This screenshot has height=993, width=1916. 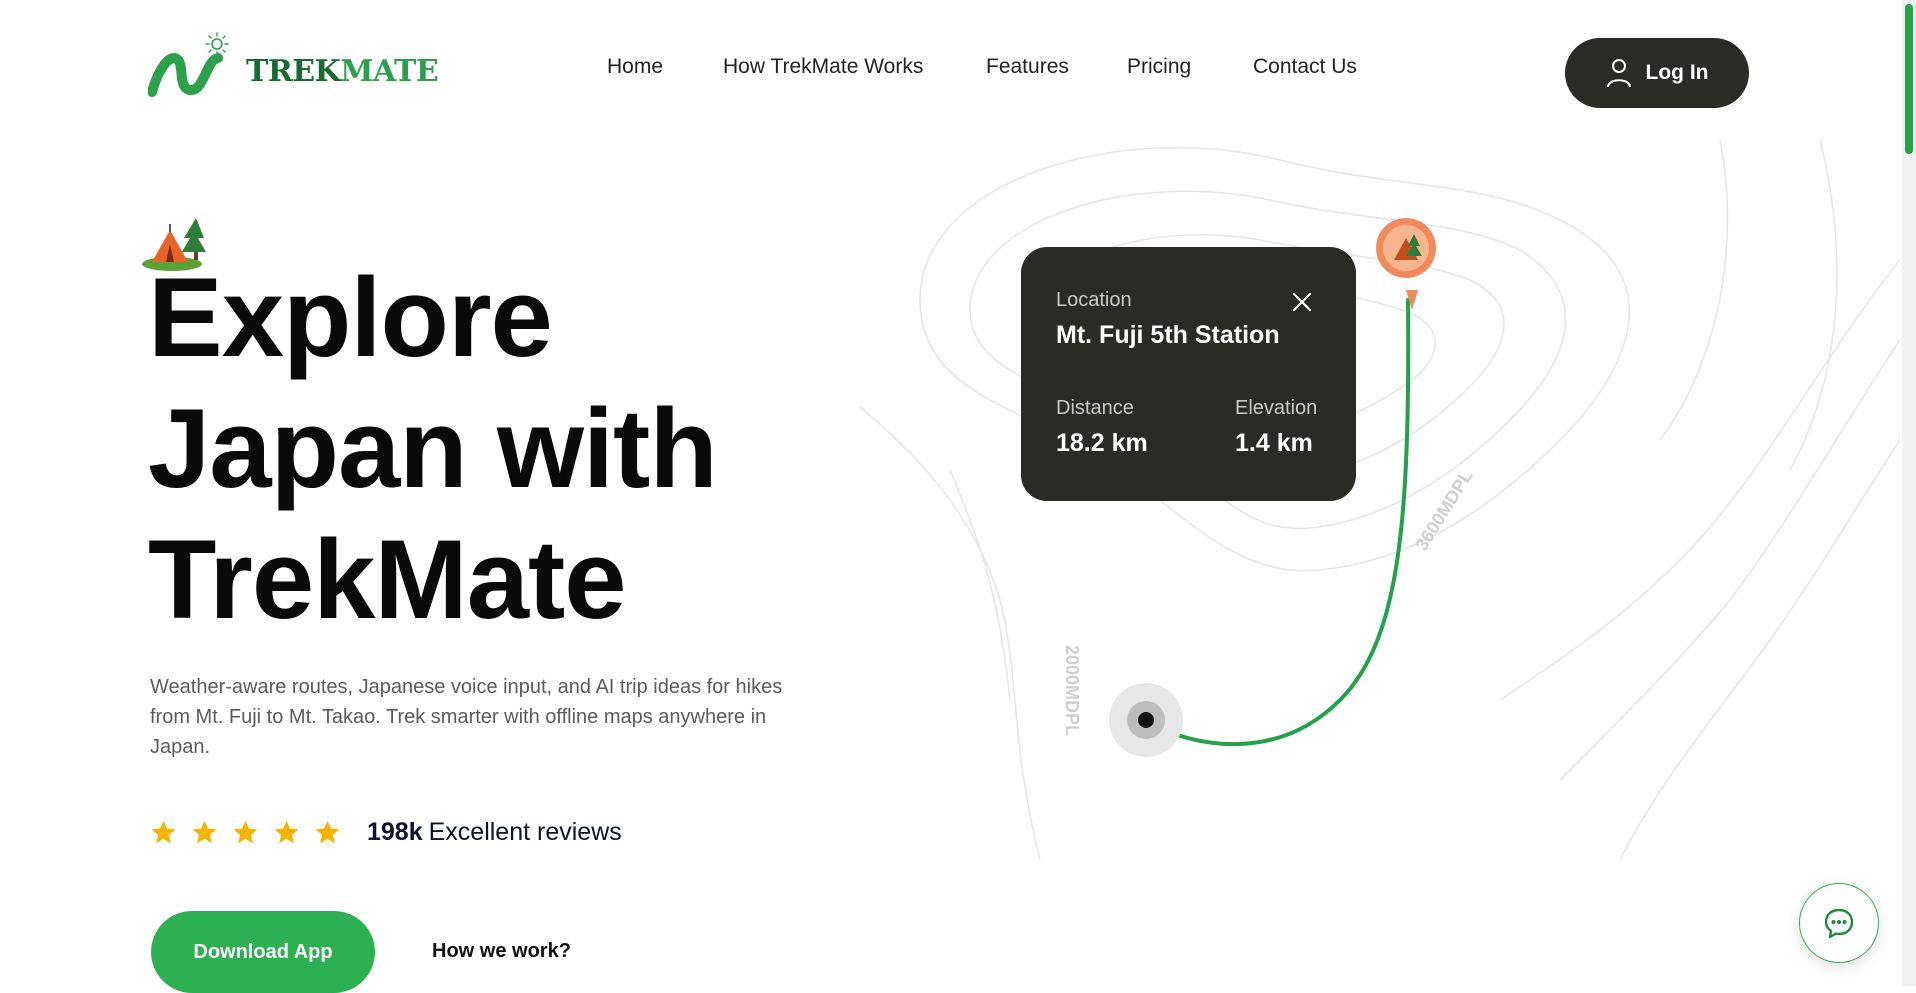 What do you see at coordinates (525, 832) in the screenshot?
I see `review-label: Excellent reviews` at bounding box center [525, 832].